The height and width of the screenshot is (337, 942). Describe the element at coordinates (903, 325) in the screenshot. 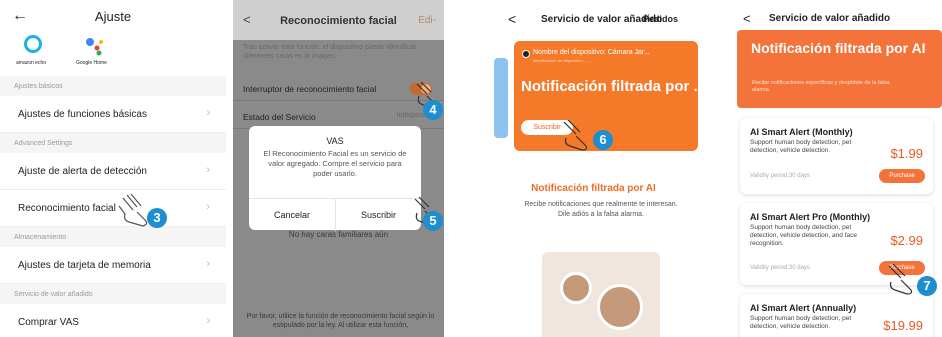

I see `plan-price: $19.99` at that location.